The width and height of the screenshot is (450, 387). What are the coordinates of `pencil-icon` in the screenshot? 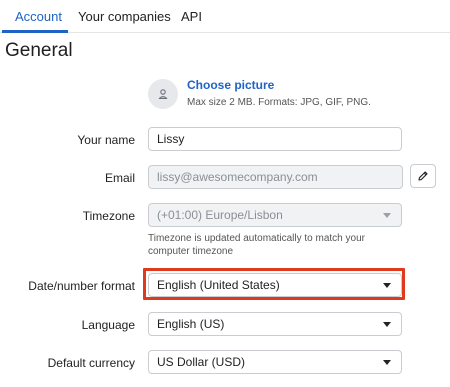 It's located at (423, 176).